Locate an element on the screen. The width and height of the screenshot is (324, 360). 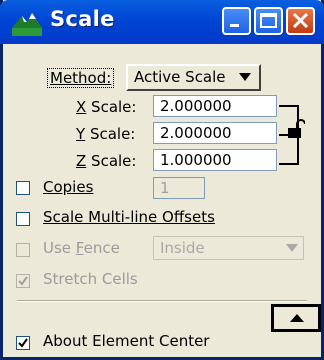
close-icon is located at coordinates (300, 20).